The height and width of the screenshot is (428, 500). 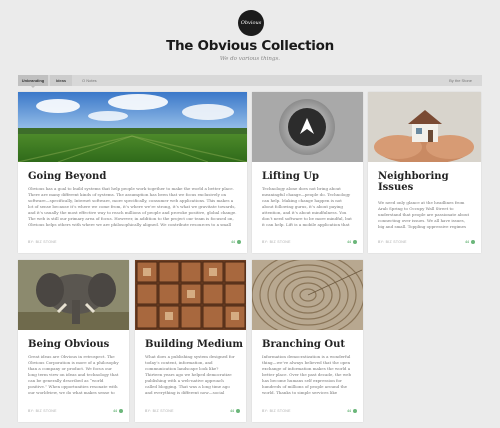 What do you see at coordinates (307, 295) in the screenshot?
I see `tree-rings-photo` at bounding box center [307, 295].